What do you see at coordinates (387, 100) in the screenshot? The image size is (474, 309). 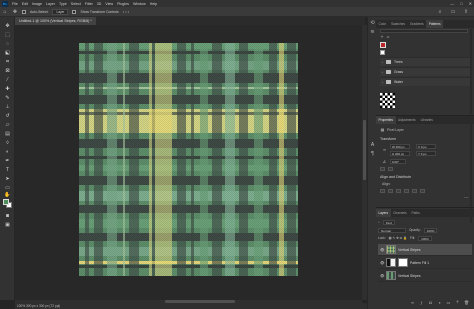 I see `checker-pattern-swatch` at bounding box center [387, 100].